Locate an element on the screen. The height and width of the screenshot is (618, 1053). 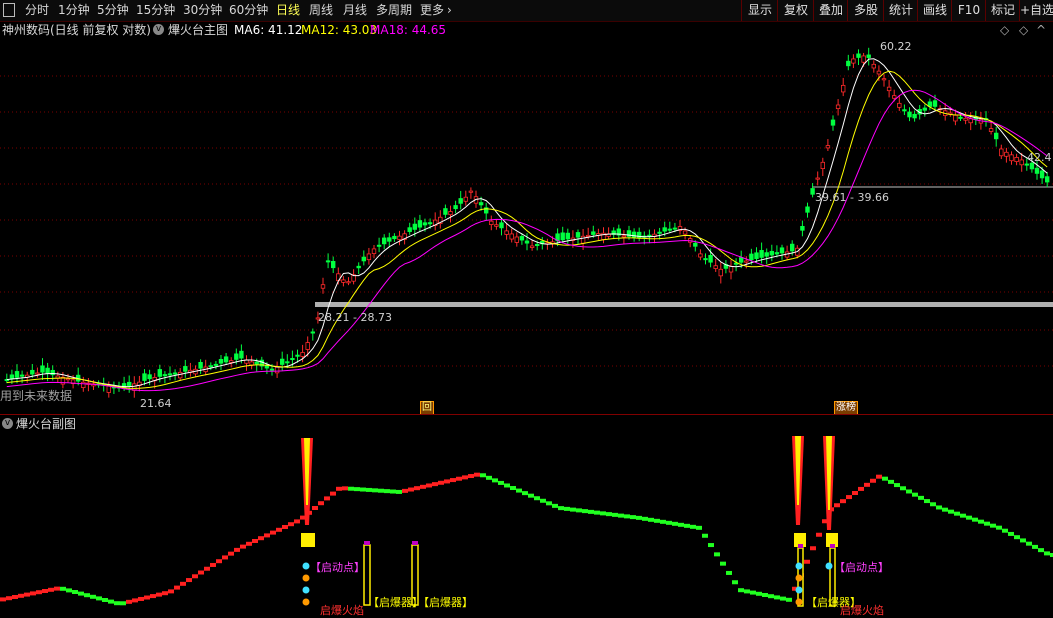
marker-zhangting: 涨榜 is located at coordinates (846, 408).